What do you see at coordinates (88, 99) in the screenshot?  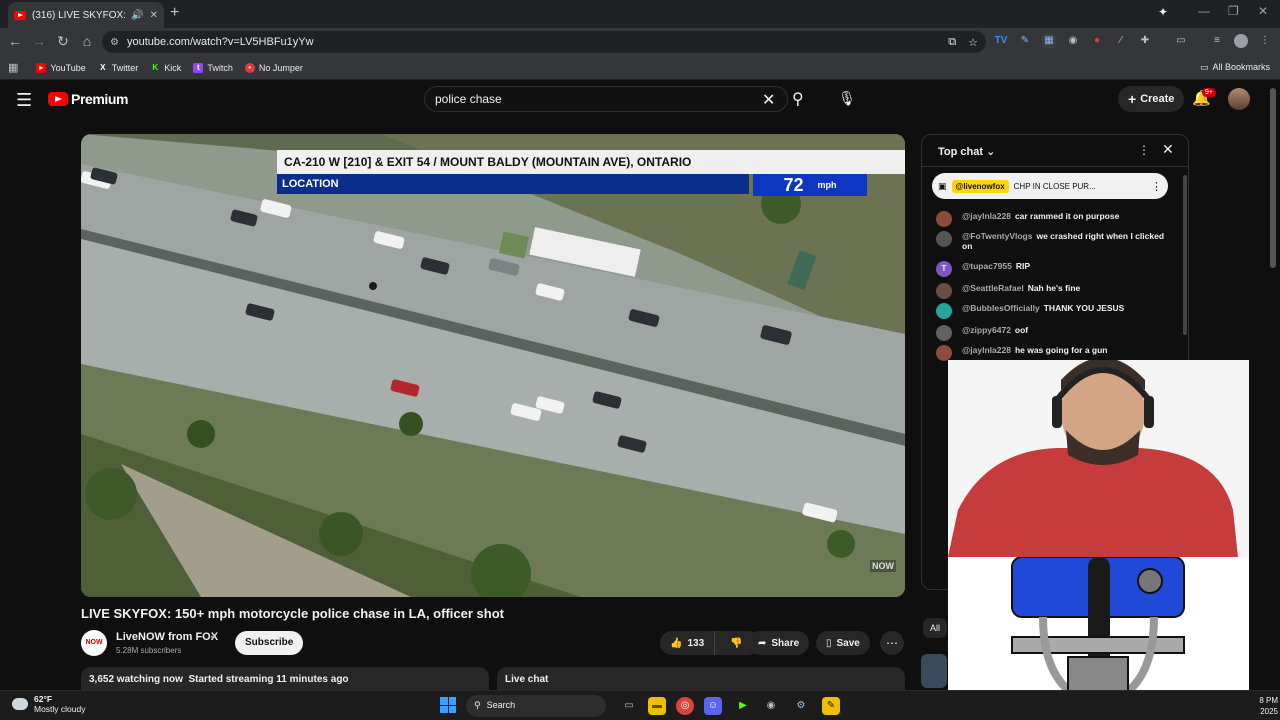 I see `youtube-premium-logo: Premium` at bounding box center [88, 99].